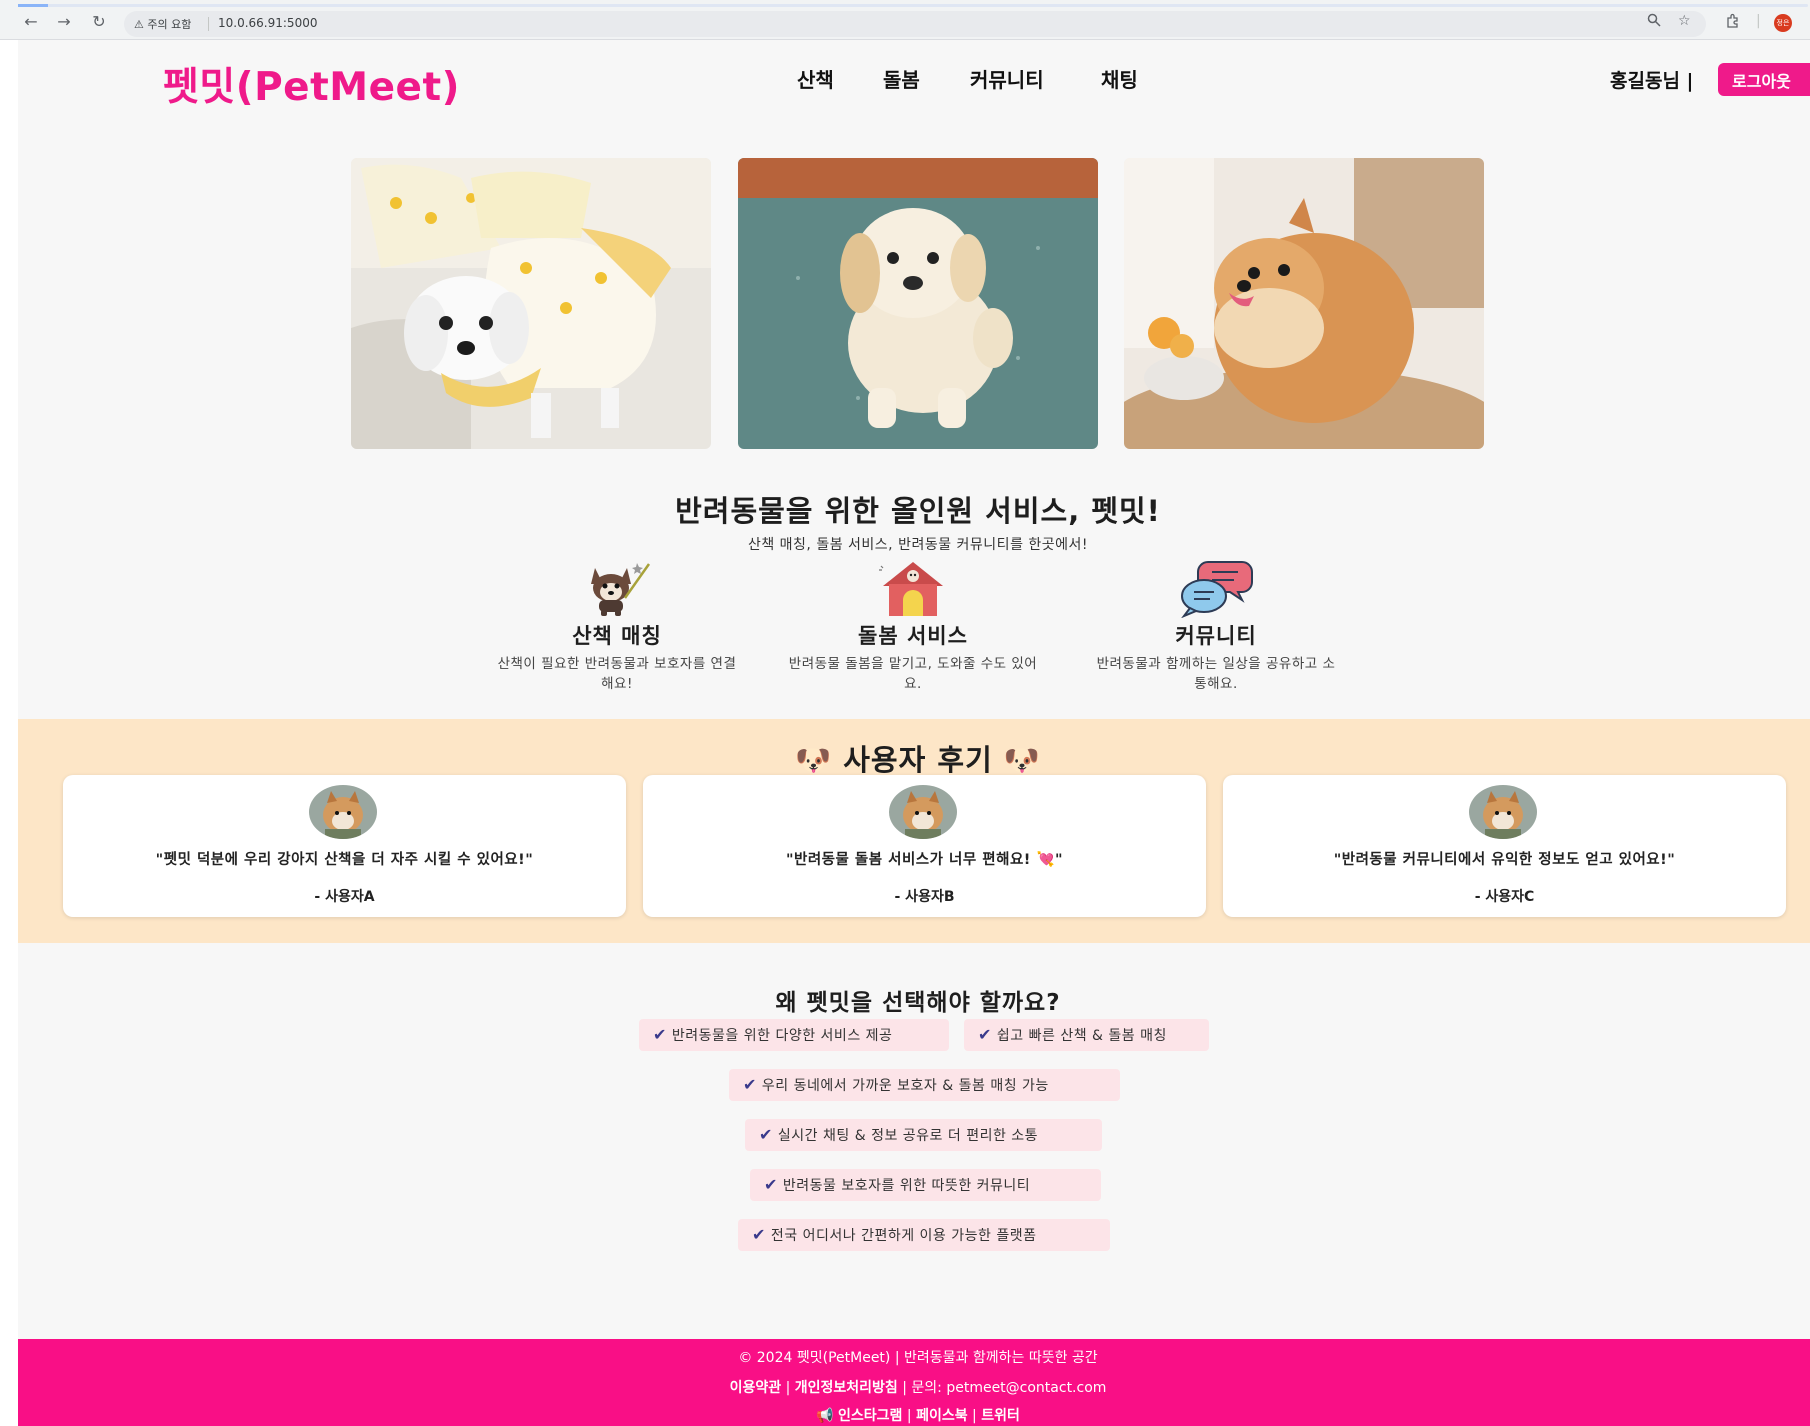 This screenshot has height=1426, width=1810. I want to click on feature-walk-matching: 산책 매칭 산책이 필요한 반려동물과 보호자를 연결해요!, so click(617, 626).